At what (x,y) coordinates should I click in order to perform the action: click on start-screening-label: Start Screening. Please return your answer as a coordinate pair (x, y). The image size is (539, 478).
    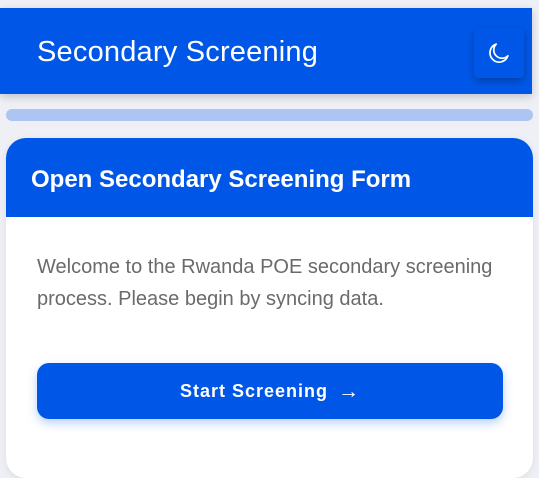
    Looking at the image, I should click on (254, 390).